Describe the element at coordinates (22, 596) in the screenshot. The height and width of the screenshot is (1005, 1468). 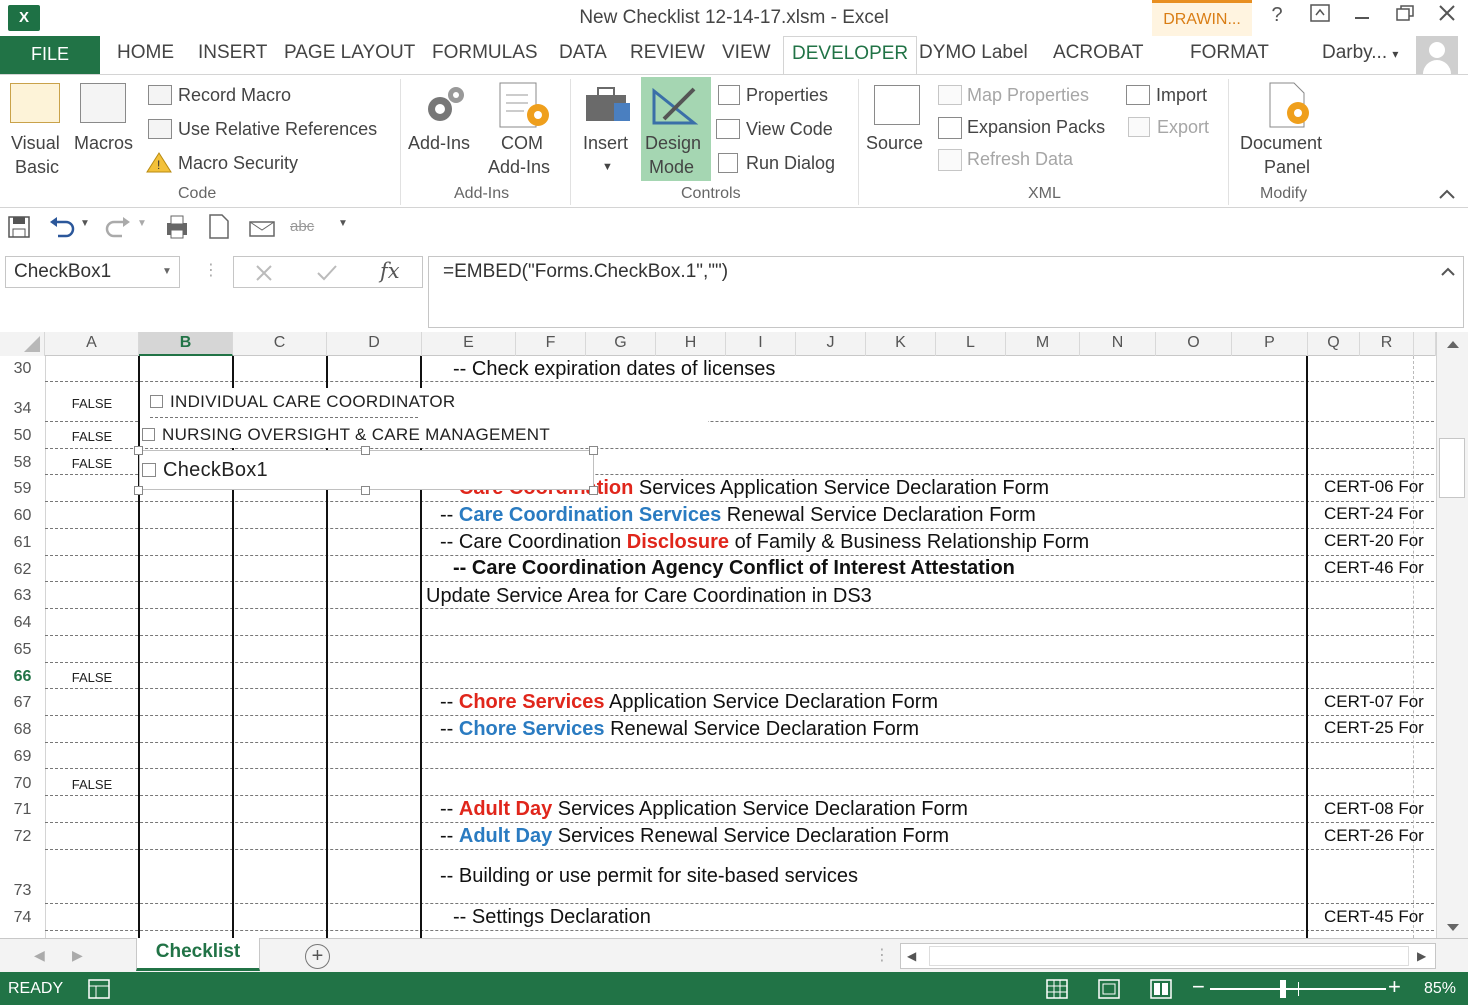
I see `row-header: 63` at that location.